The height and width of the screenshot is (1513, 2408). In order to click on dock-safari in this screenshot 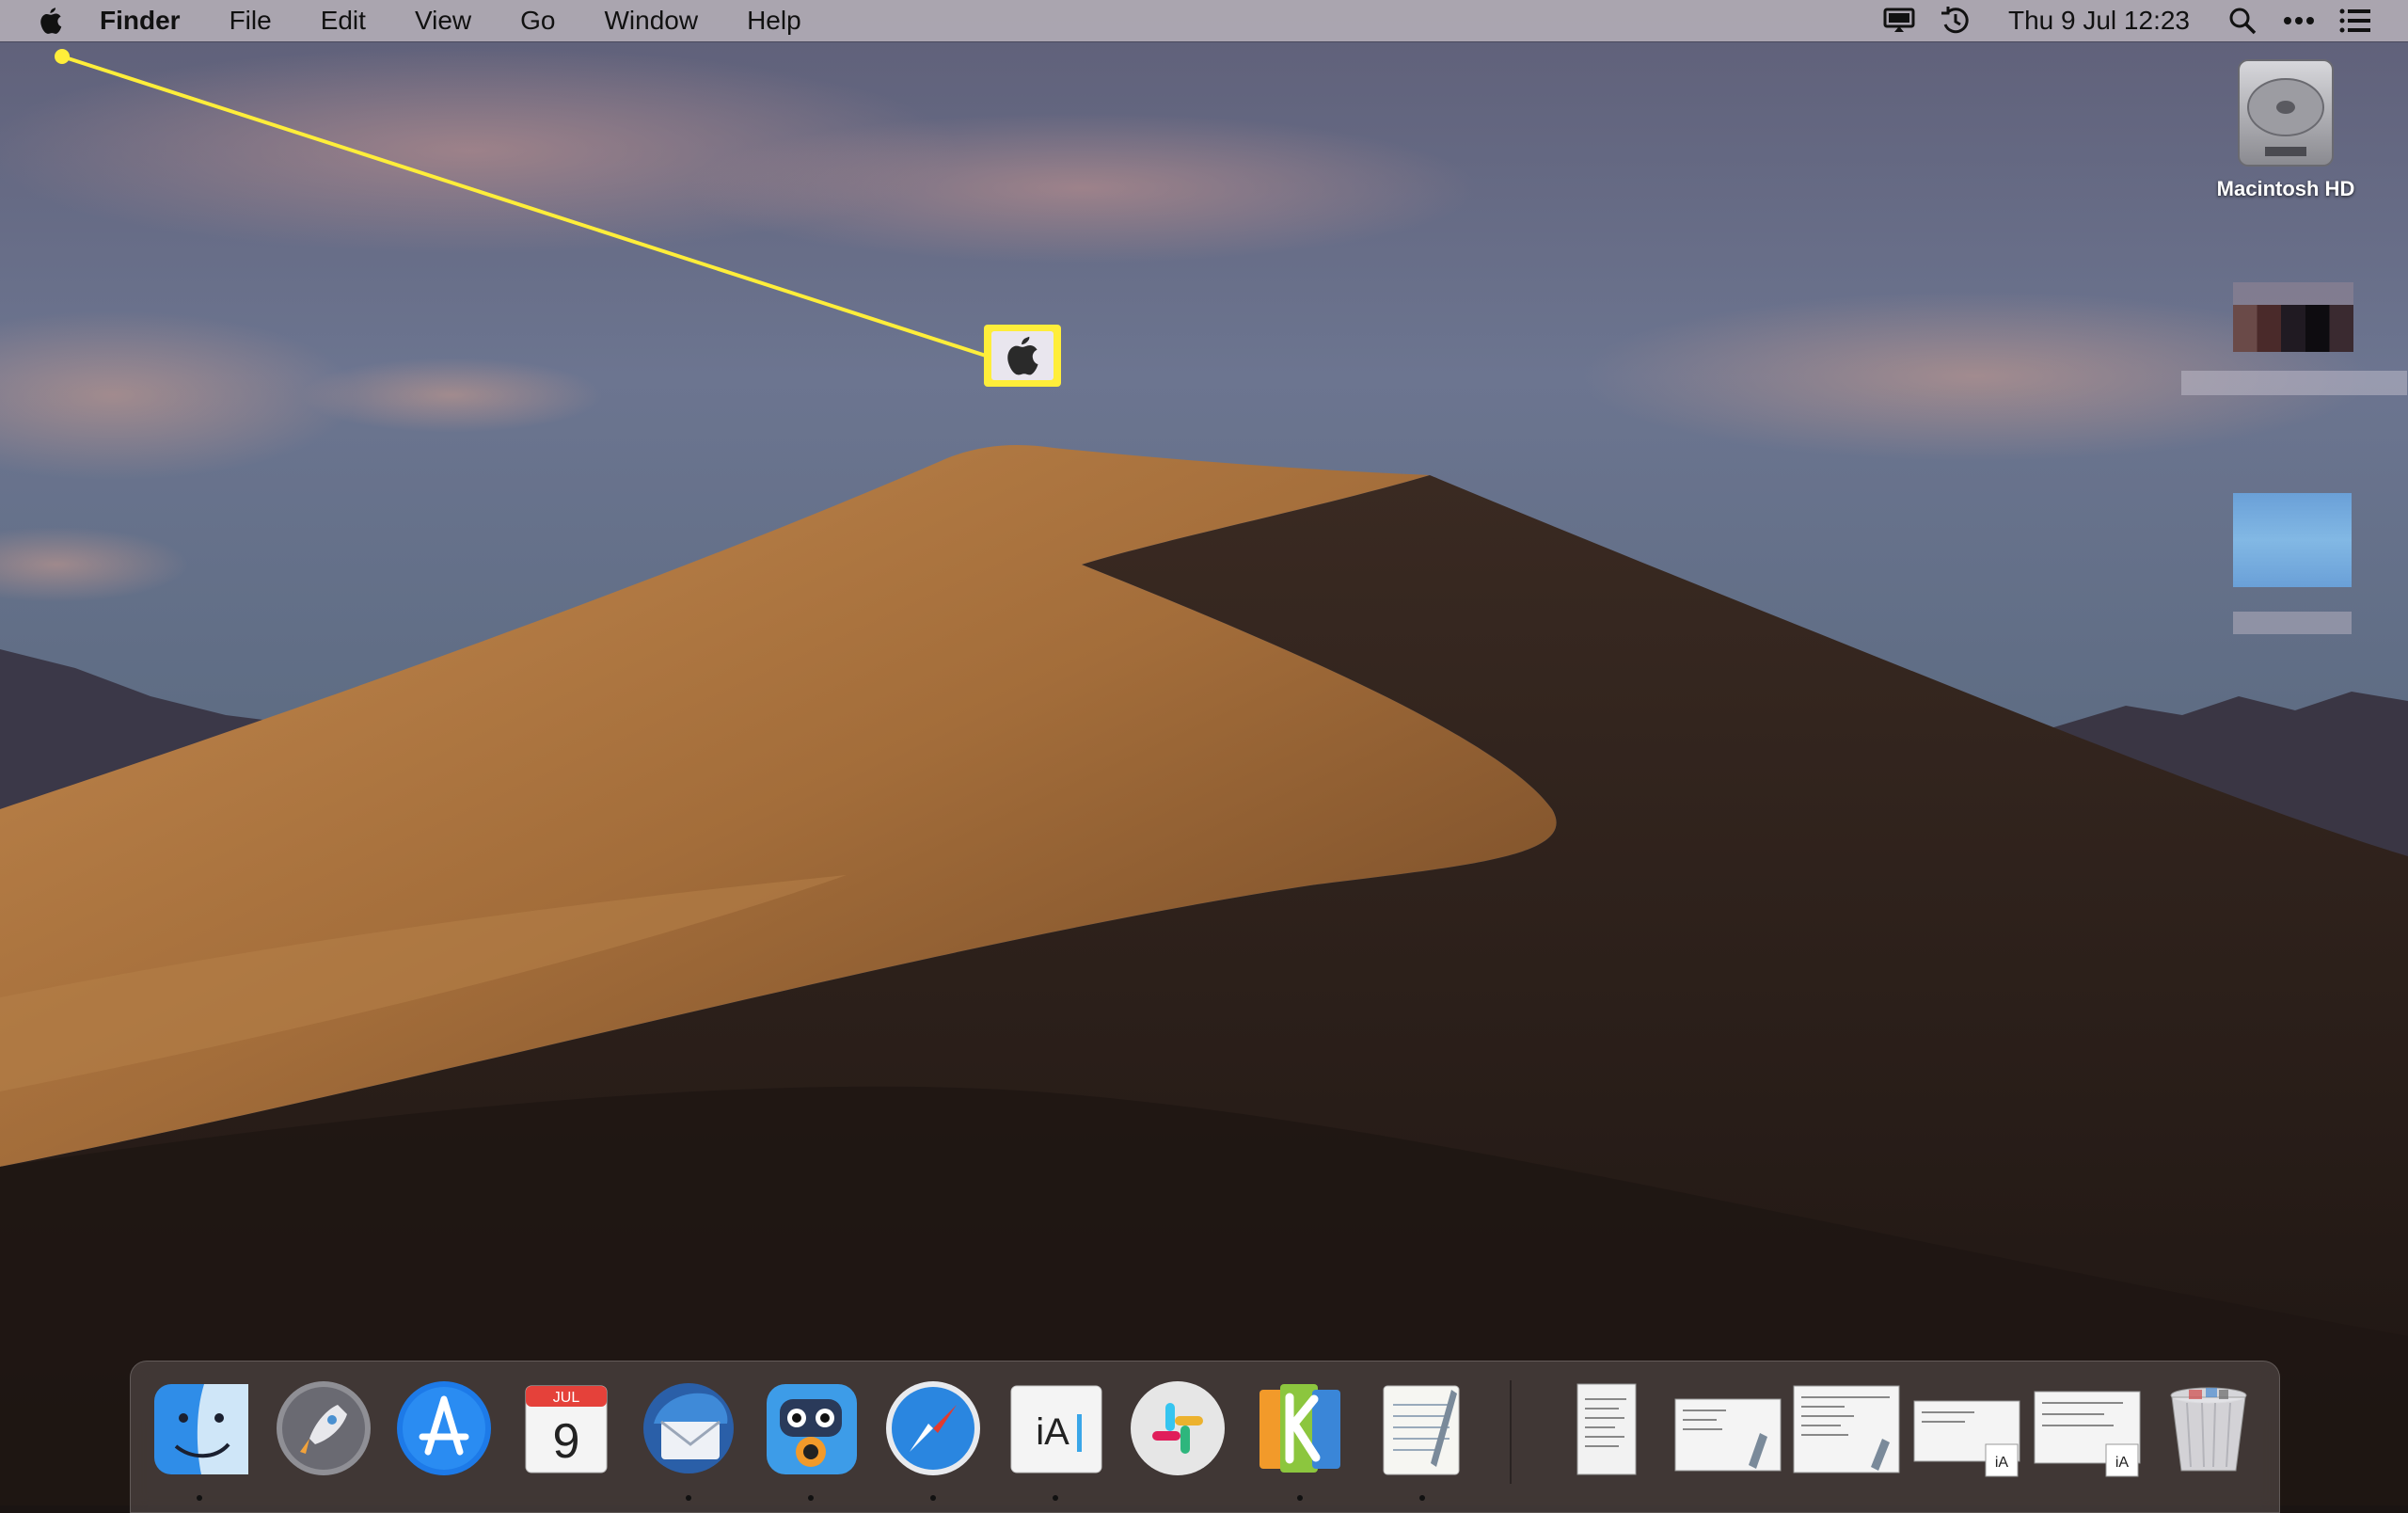, I will do `click(933, 1428)`.